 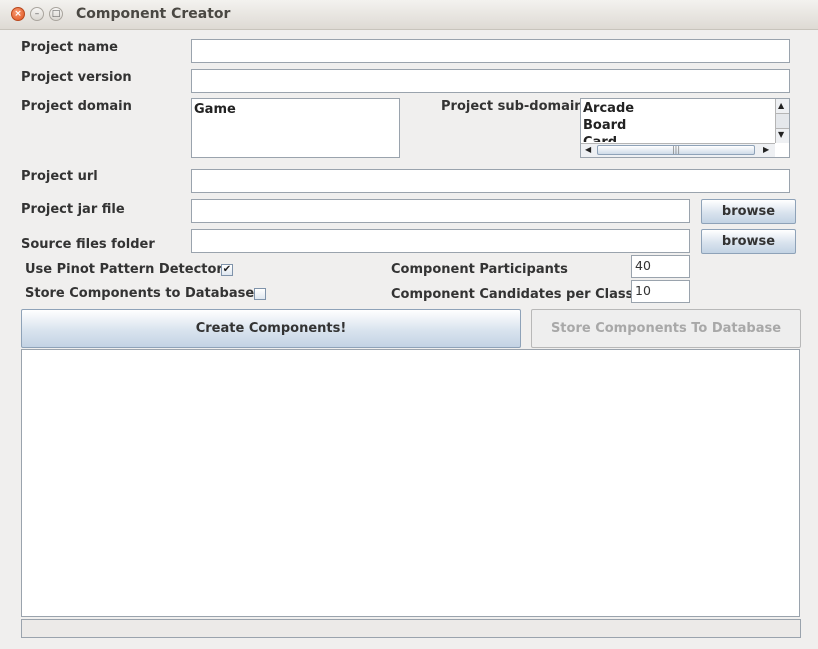 What do you see at coordinates (76, 77) in the screenshot?
I see `project-version-label: Project version` at bounding box center [76, 77].